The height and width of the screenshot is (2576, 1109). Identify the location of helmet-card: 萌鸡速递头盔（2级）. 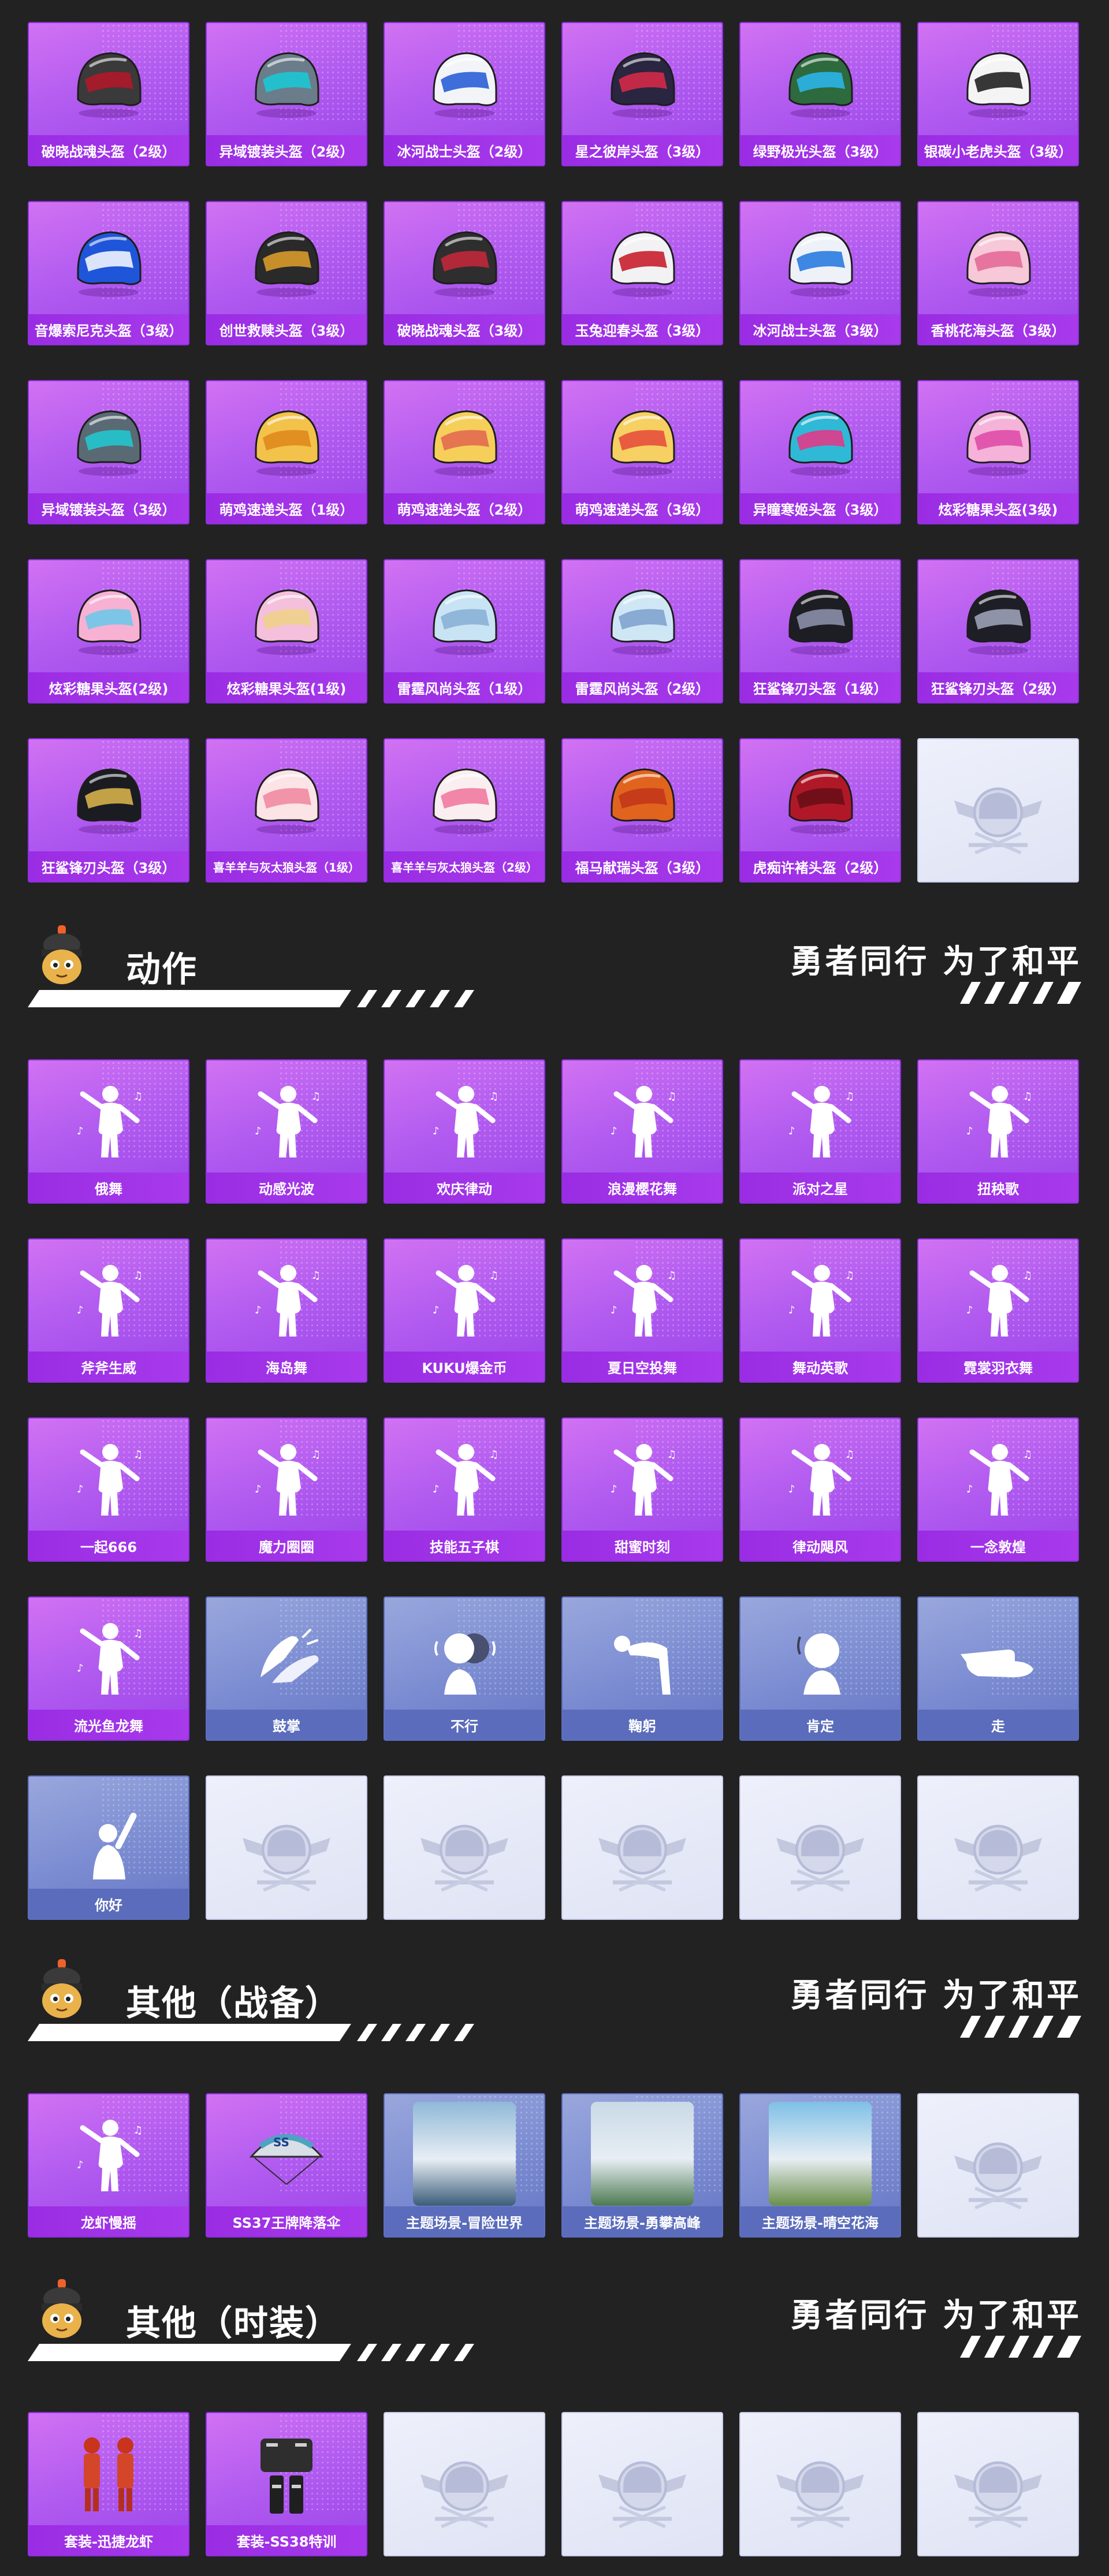
(464, 452).